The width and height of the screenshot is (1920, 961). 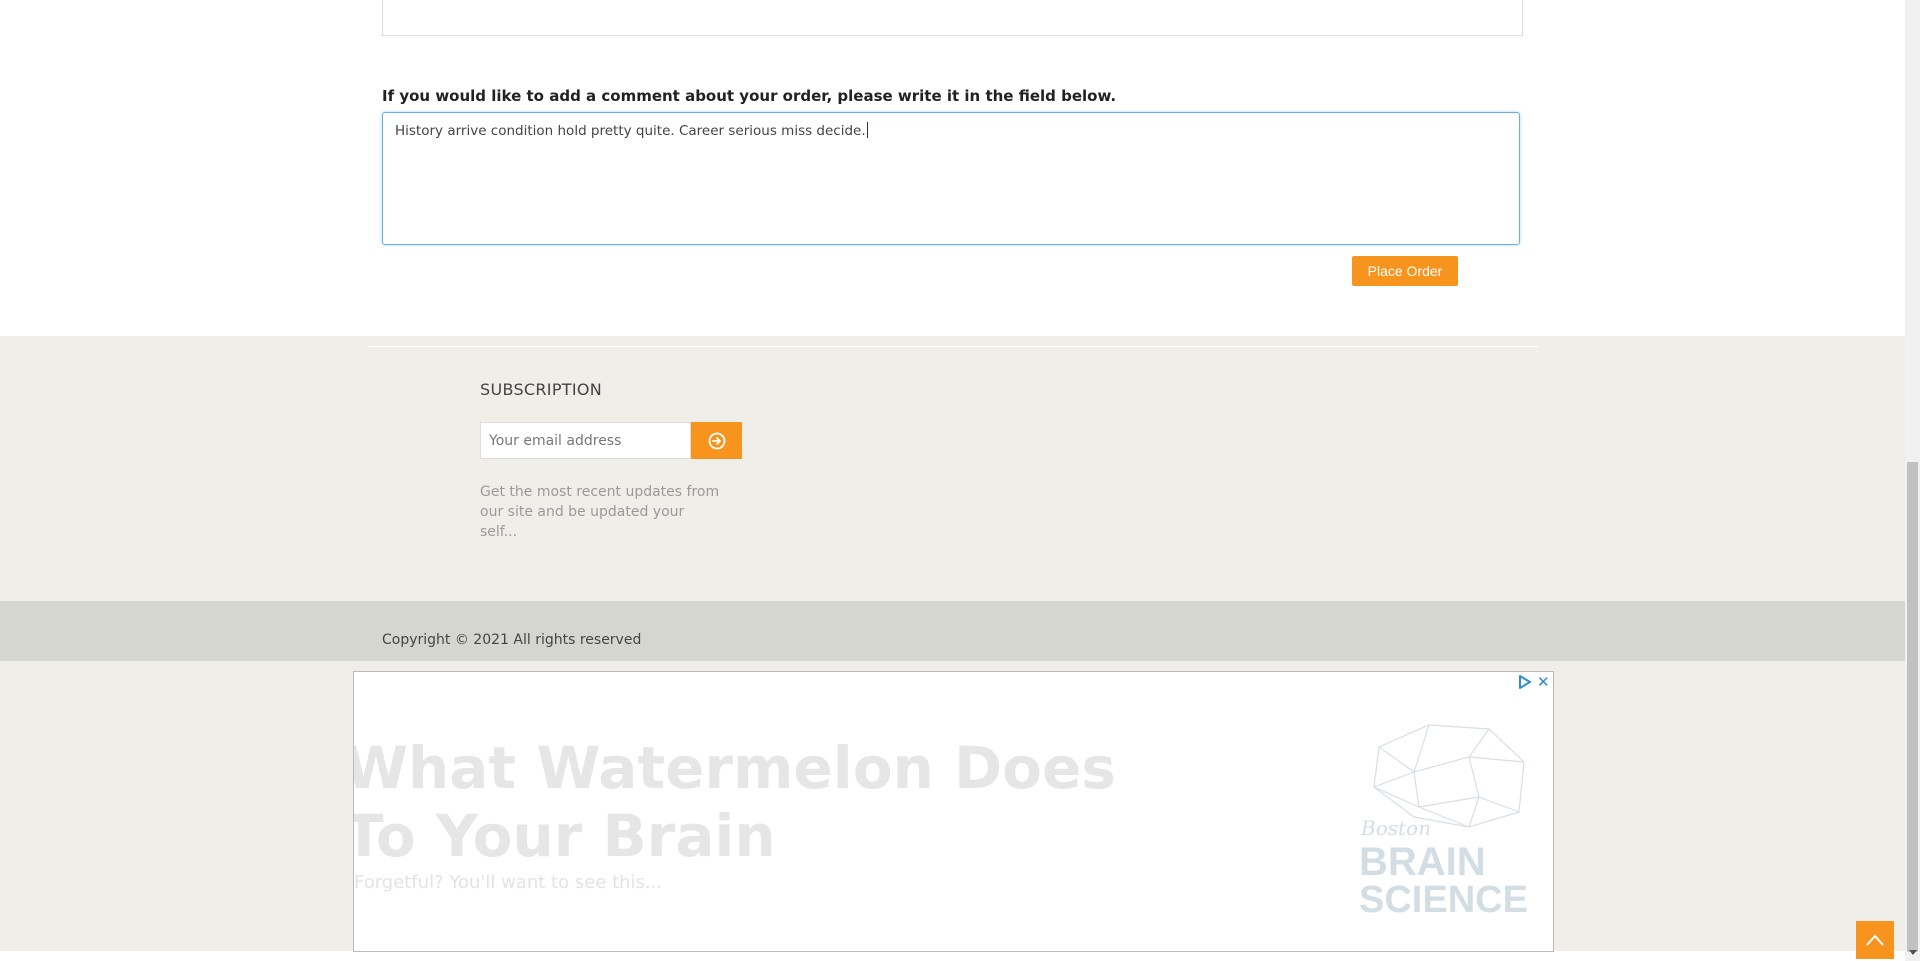 What do you see at coordinates (1443, 898) in the screenshot?
I see `ad-logo-word-3: SCIENCE` at bounding box center [1443, 898].